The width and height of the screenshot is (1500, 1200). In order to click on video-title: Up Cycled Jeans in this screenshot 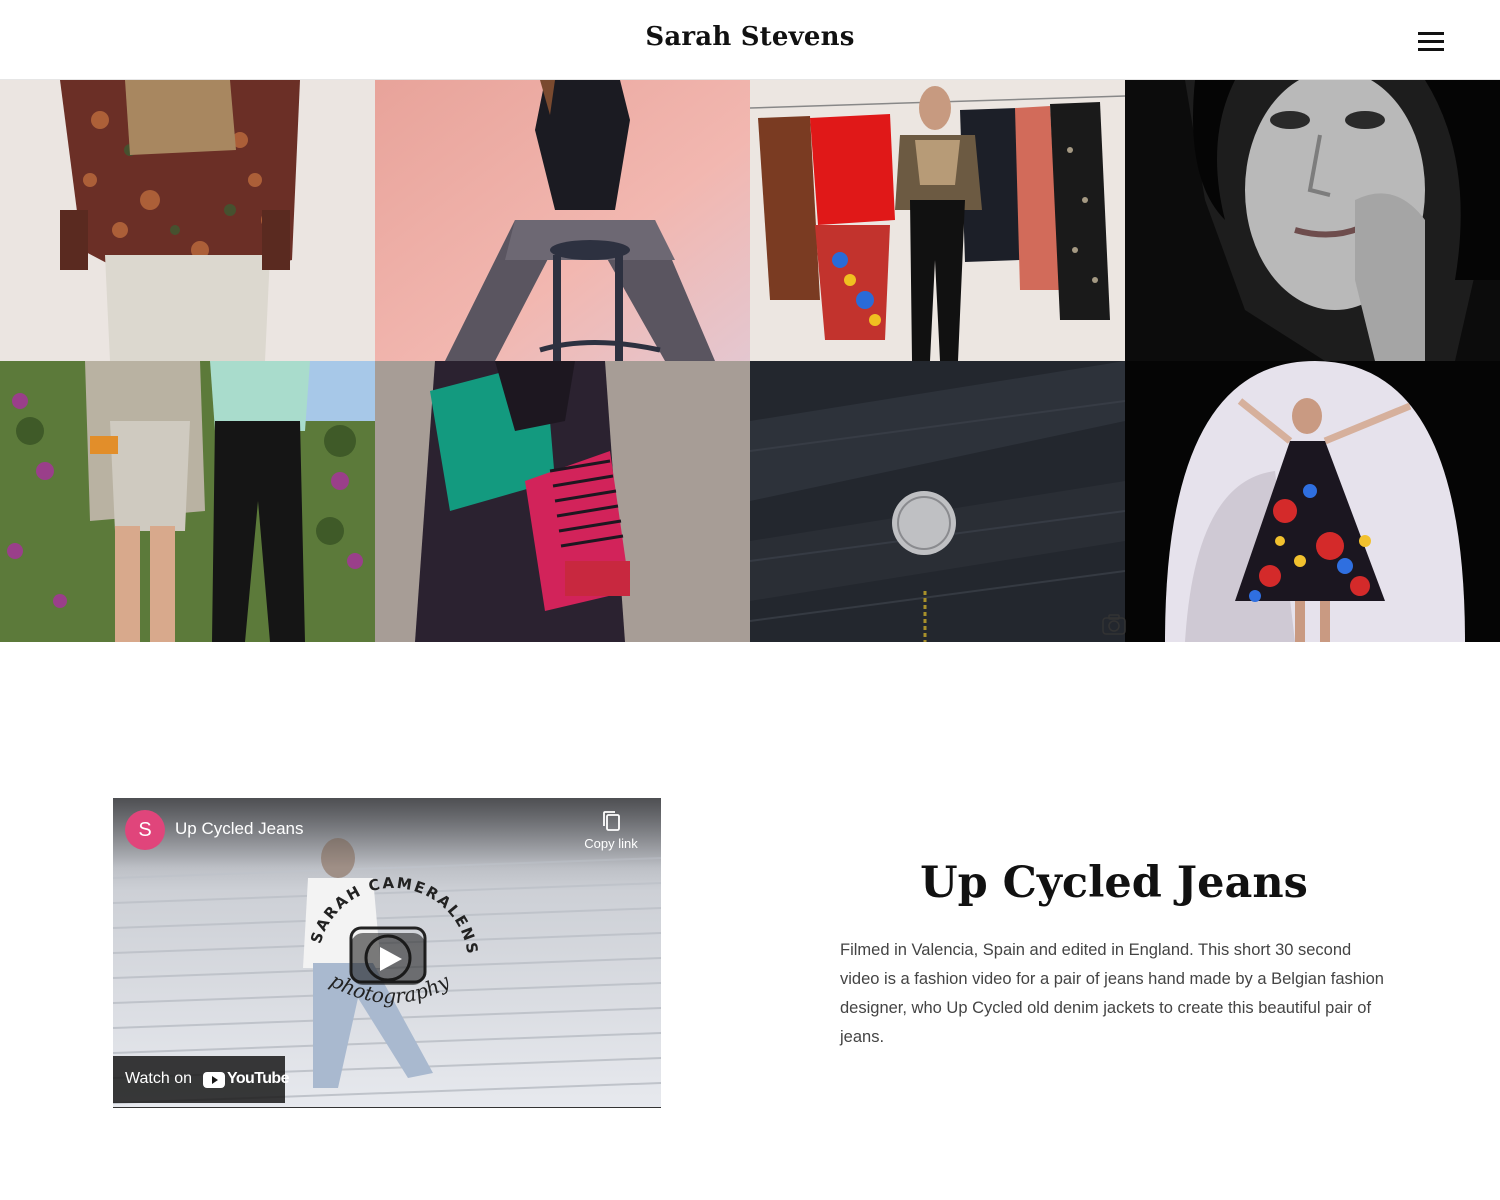, I will do `click(239, 829)`.